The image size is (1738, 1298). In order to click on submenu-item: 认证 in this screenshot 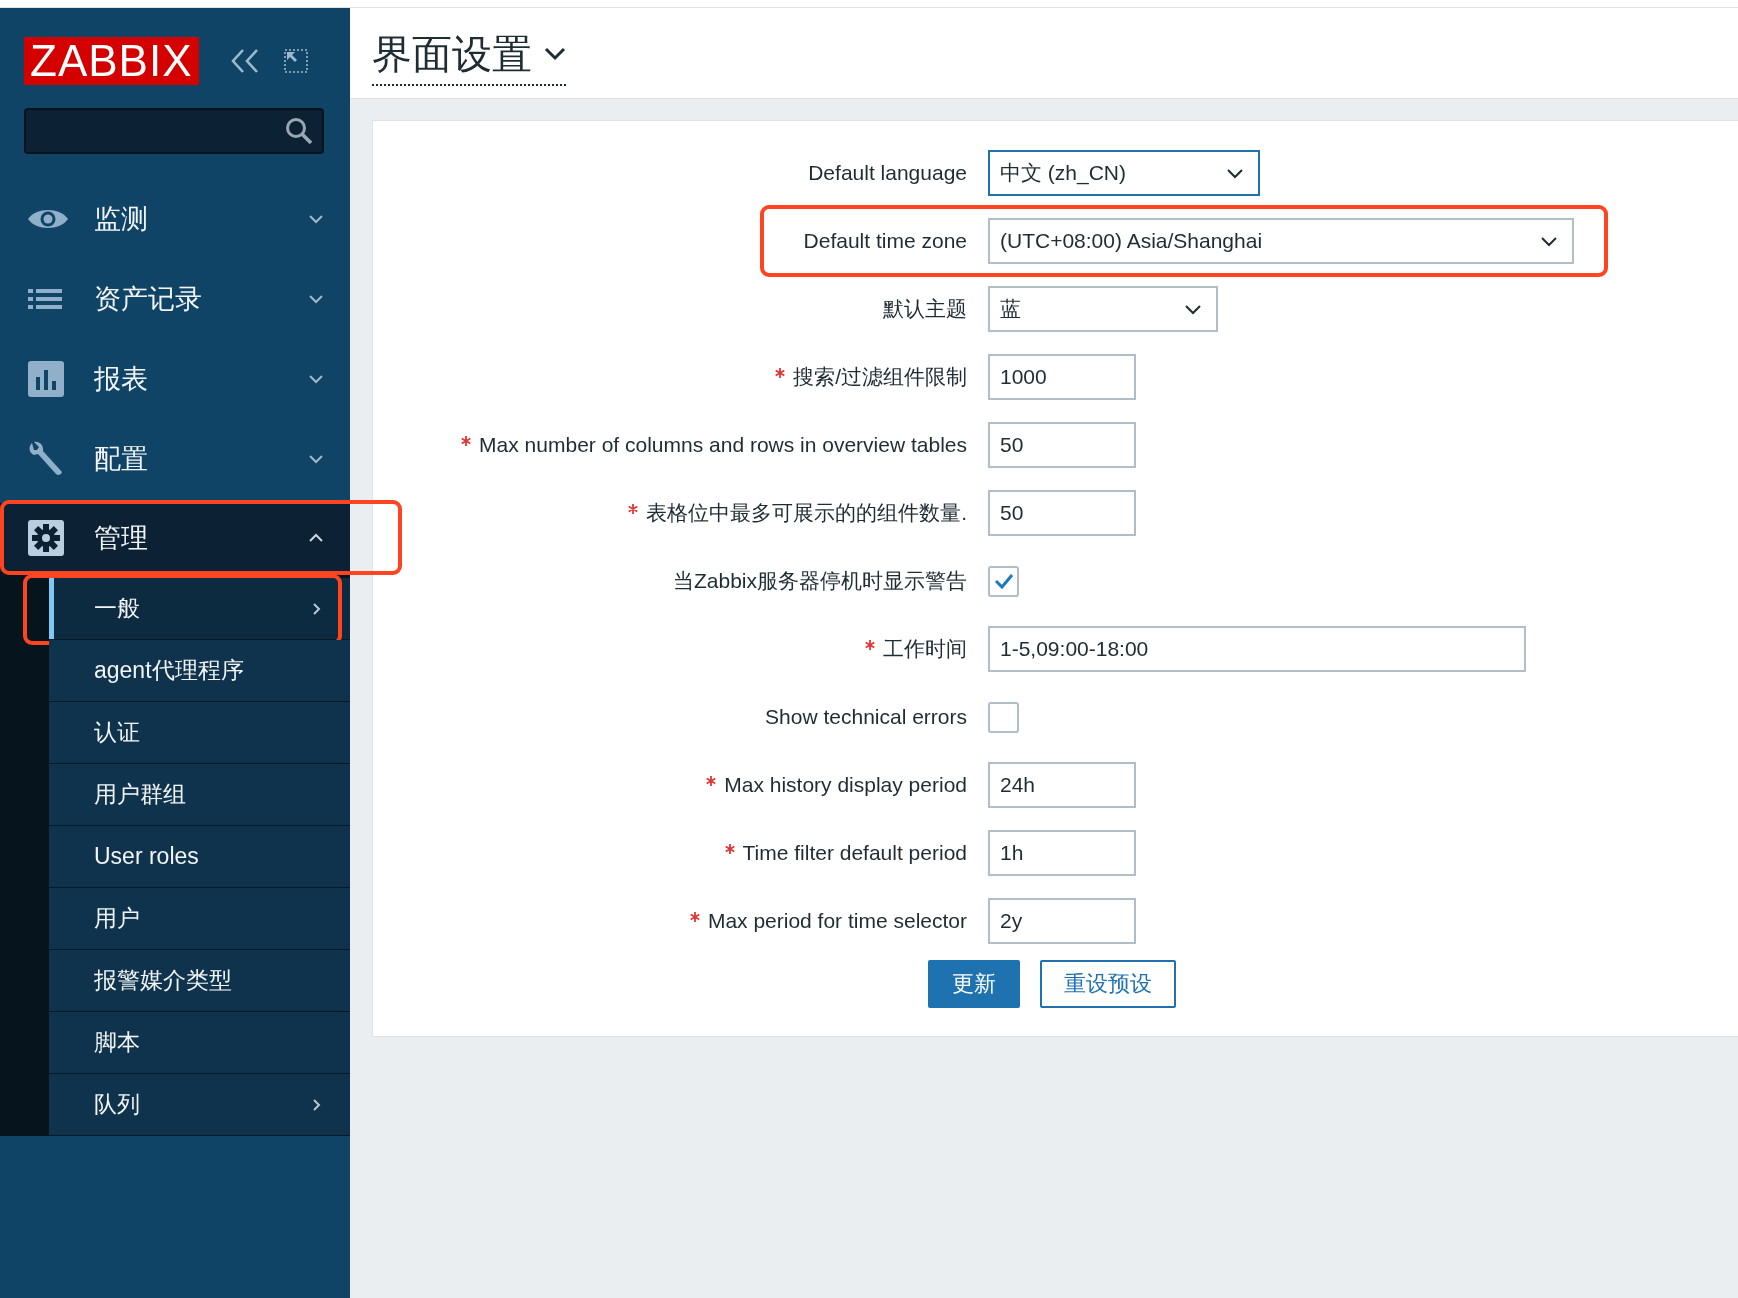, I will do `click(199, 733)`.